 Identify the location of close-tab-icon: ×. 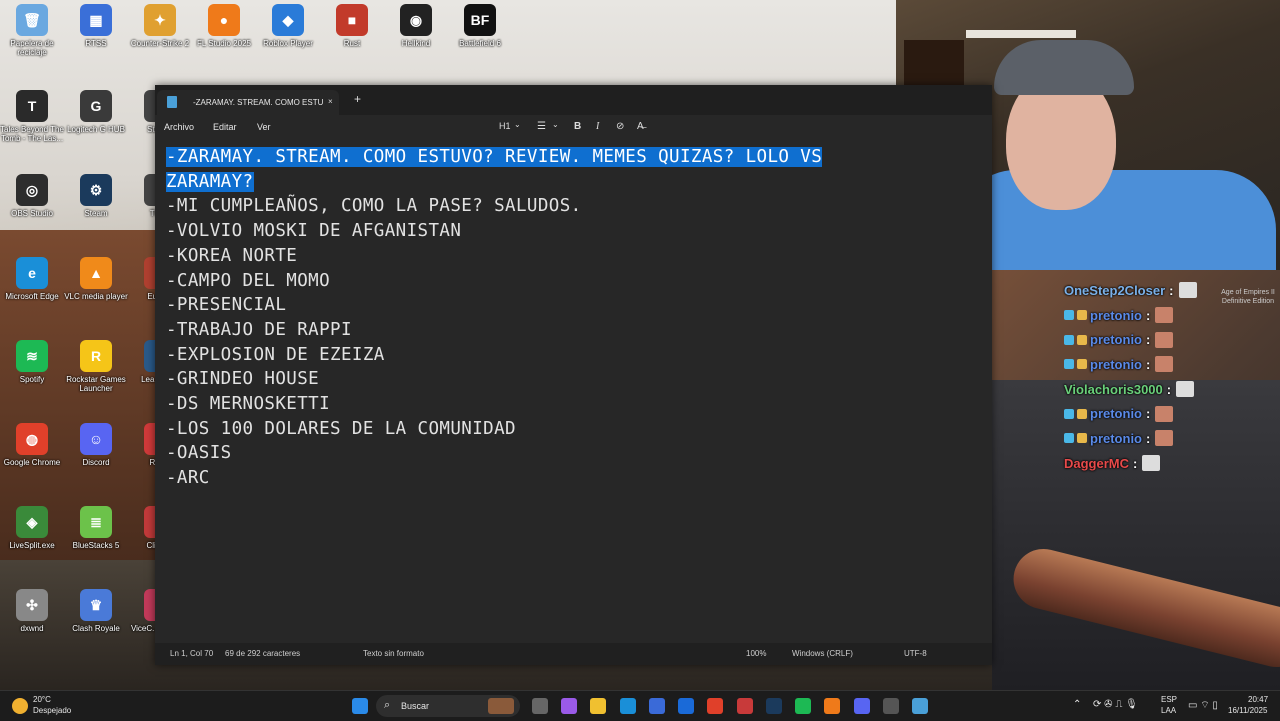
(330, 101).